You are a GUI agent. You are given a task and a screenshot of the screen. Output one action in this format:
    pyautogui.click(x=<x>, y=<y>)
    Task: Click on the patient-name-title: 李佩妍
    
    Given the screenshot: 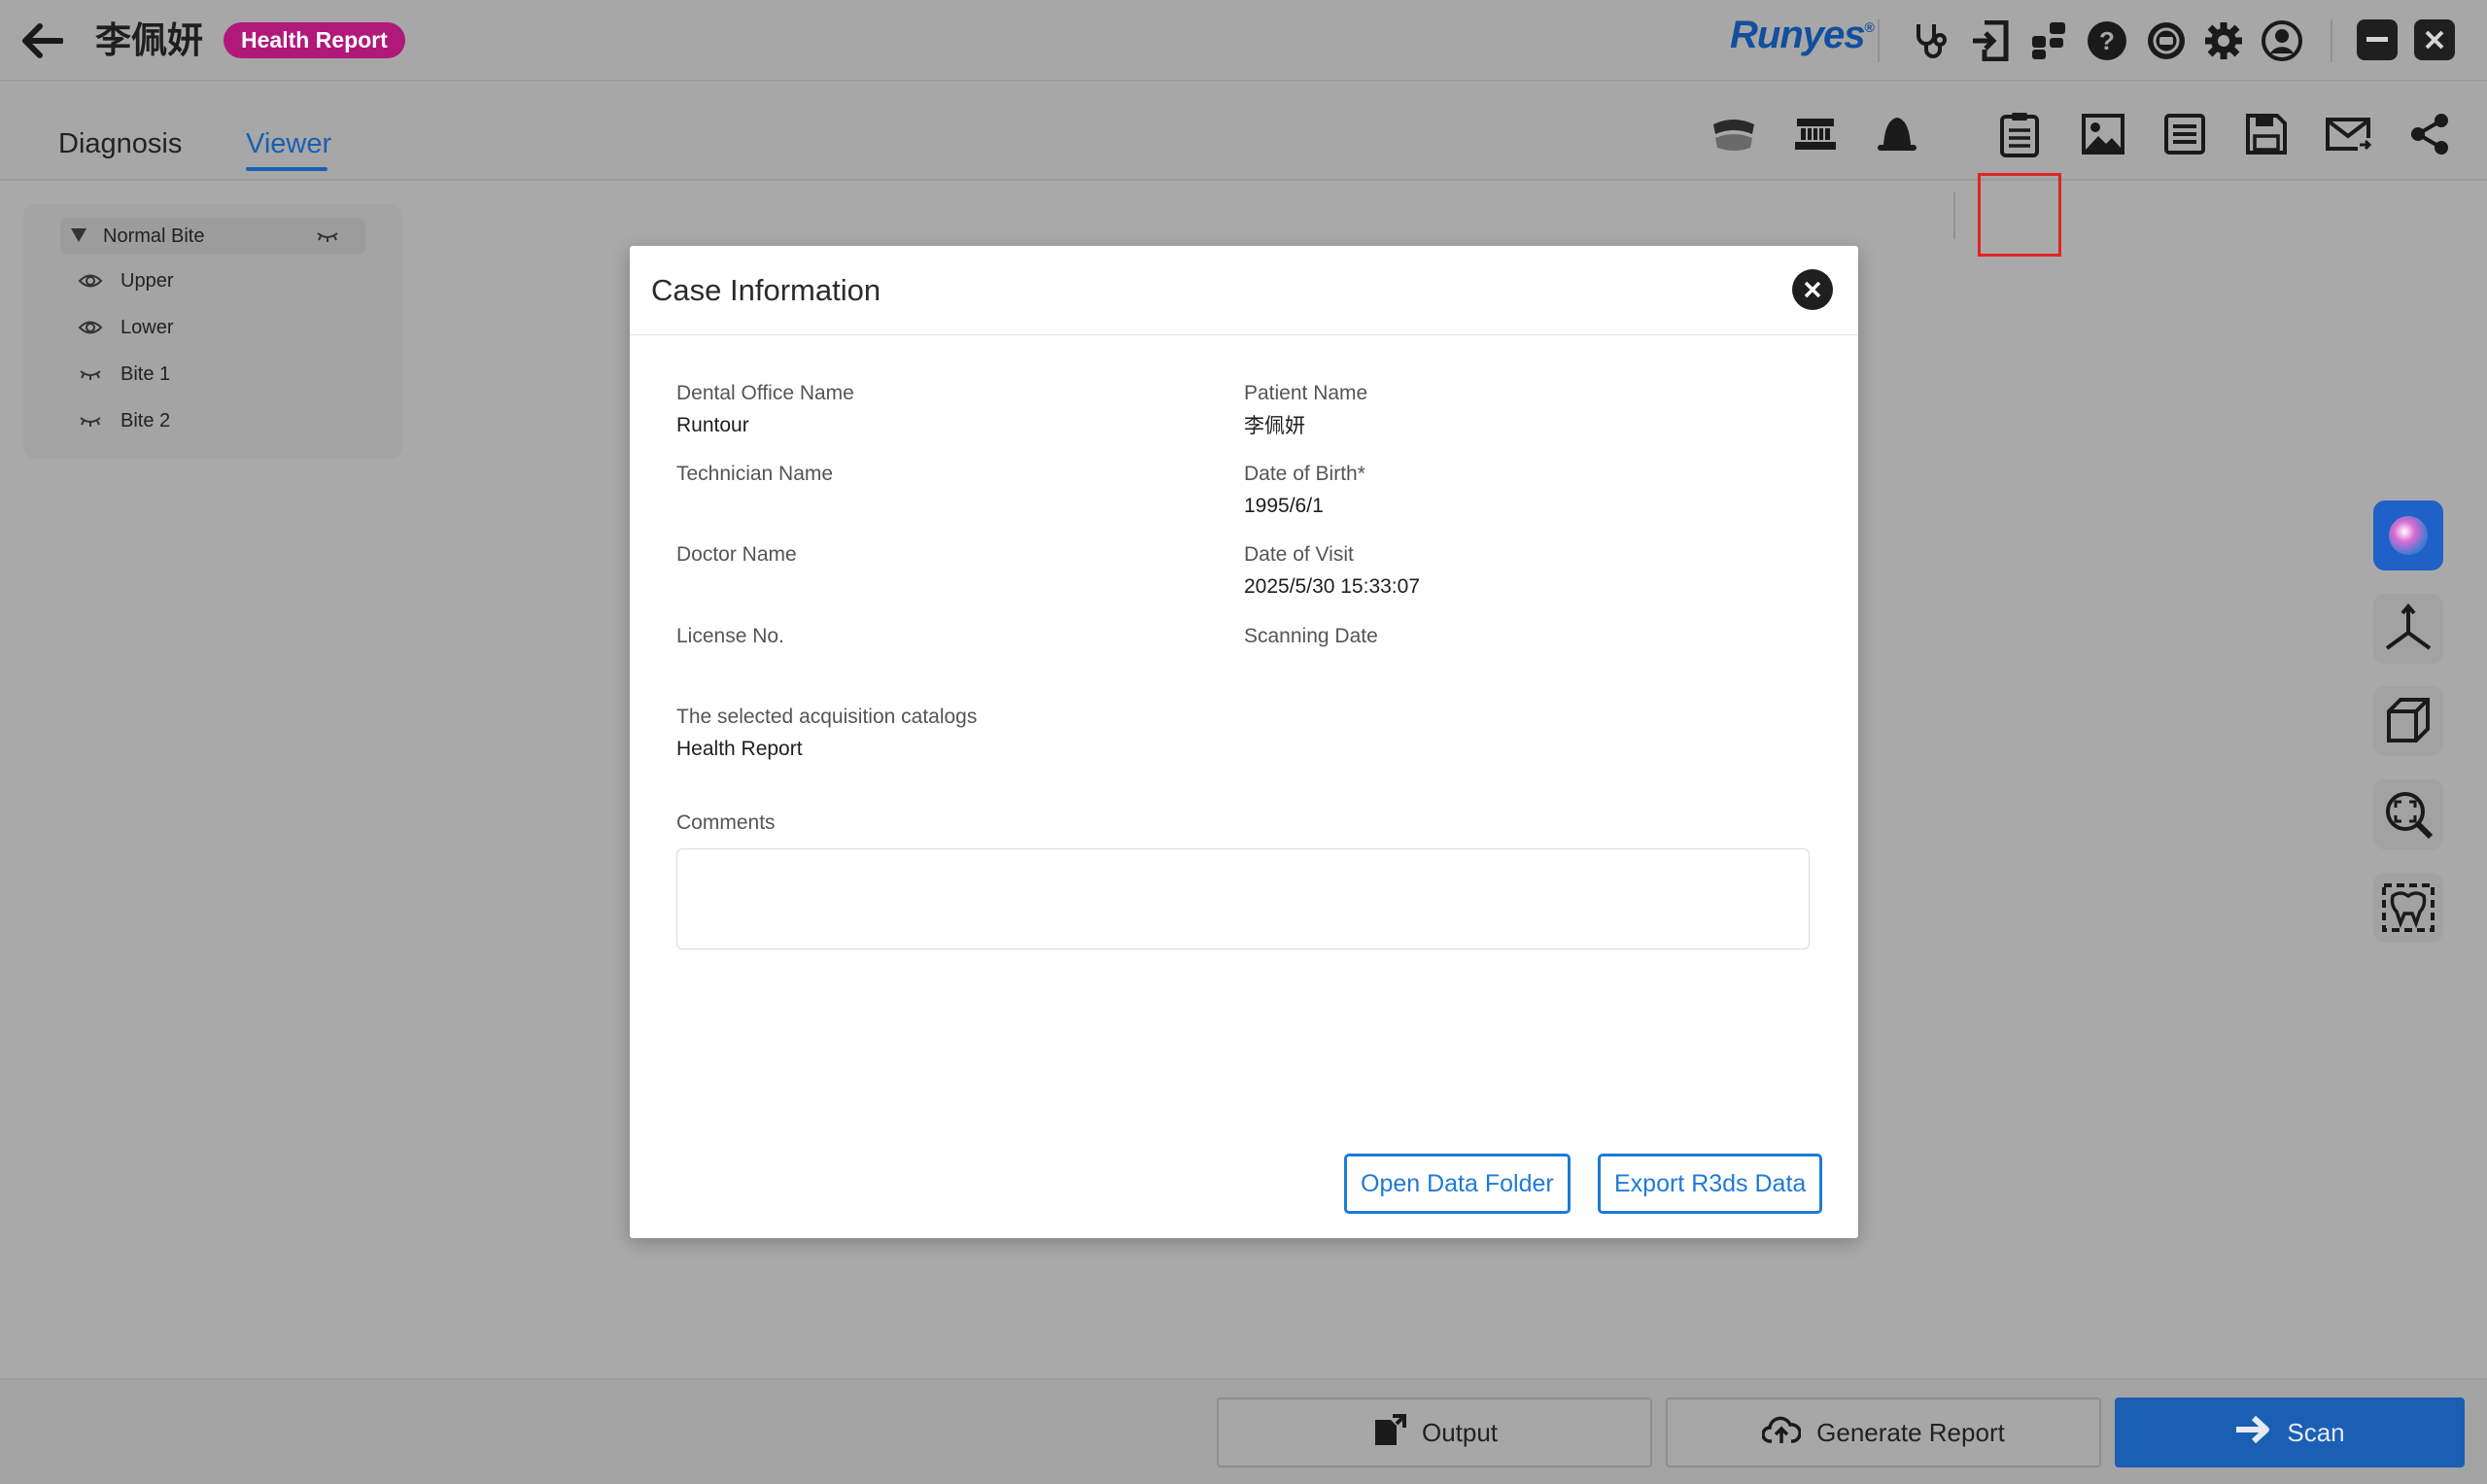 What is the action you would take?
    pyautogui.click(x=149, y=40)
    